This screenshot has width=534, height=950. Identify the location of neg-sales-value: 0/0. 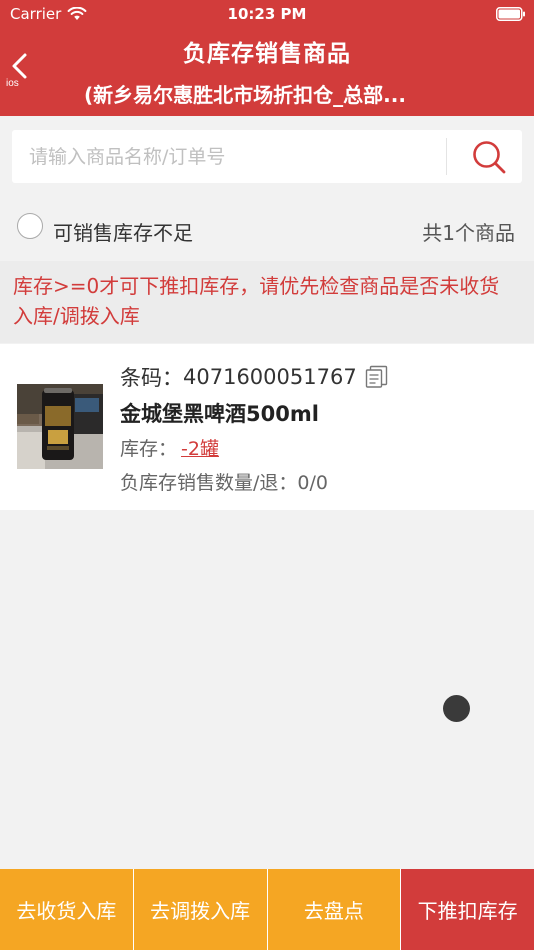
(312, 483).